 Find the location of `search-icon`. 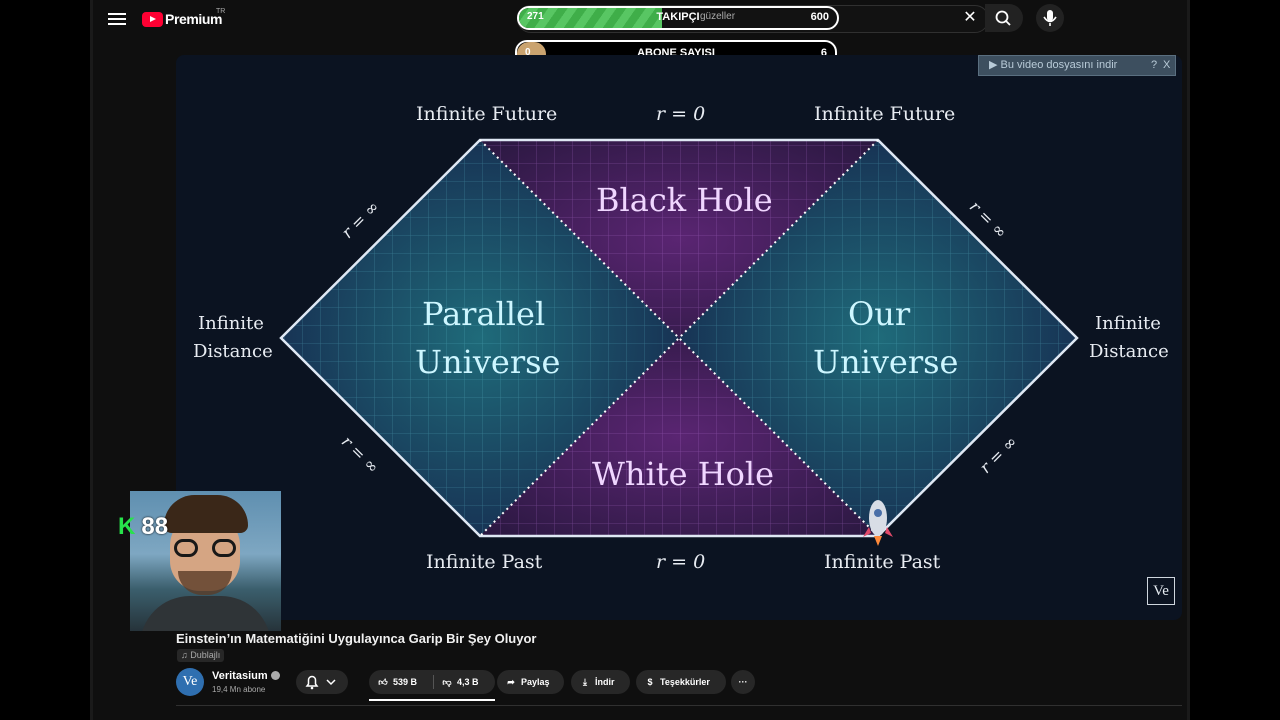

search-icon is located at coordinates (1003, 18).